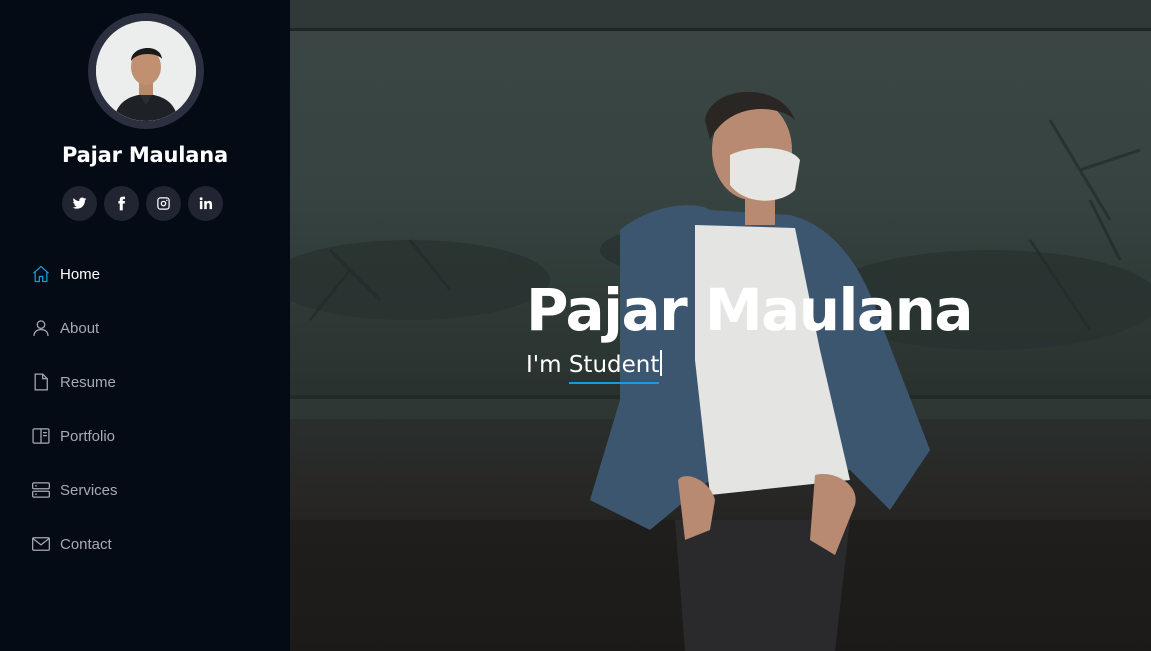 This screenshot has height=651, width=1151. Describe the element at coordinates (41, 382) in the screenshot. I see `file-icon` at that location.